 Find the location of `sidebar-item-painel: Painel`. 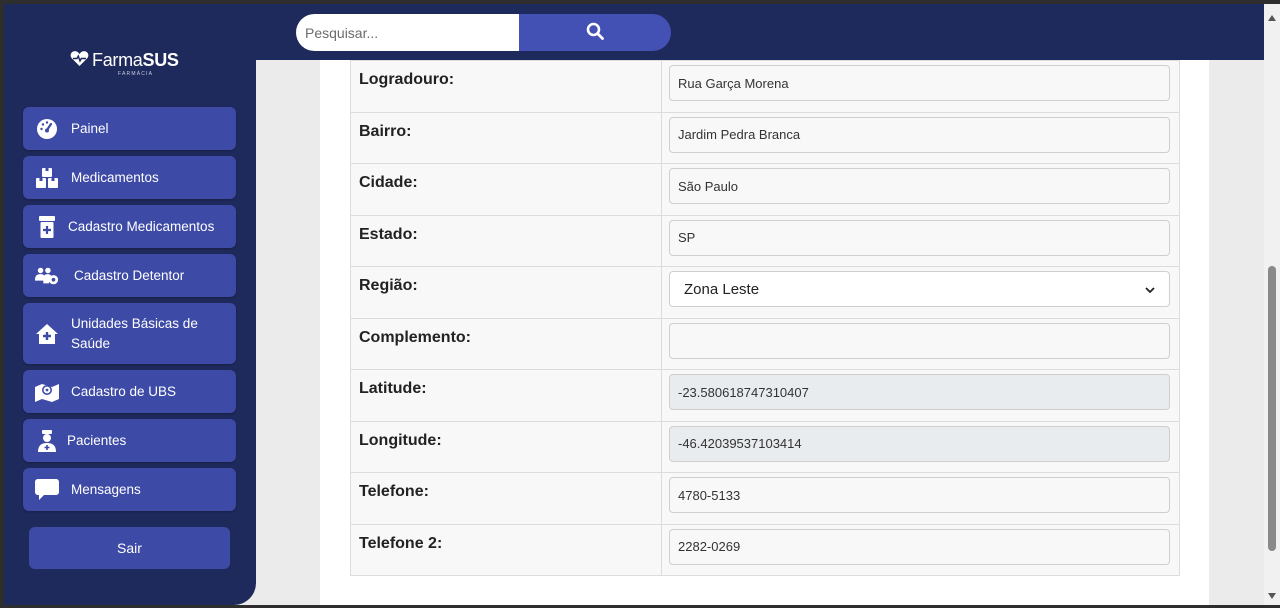

sidebar-item-painel: Painel is located at coordinates (129, 128).